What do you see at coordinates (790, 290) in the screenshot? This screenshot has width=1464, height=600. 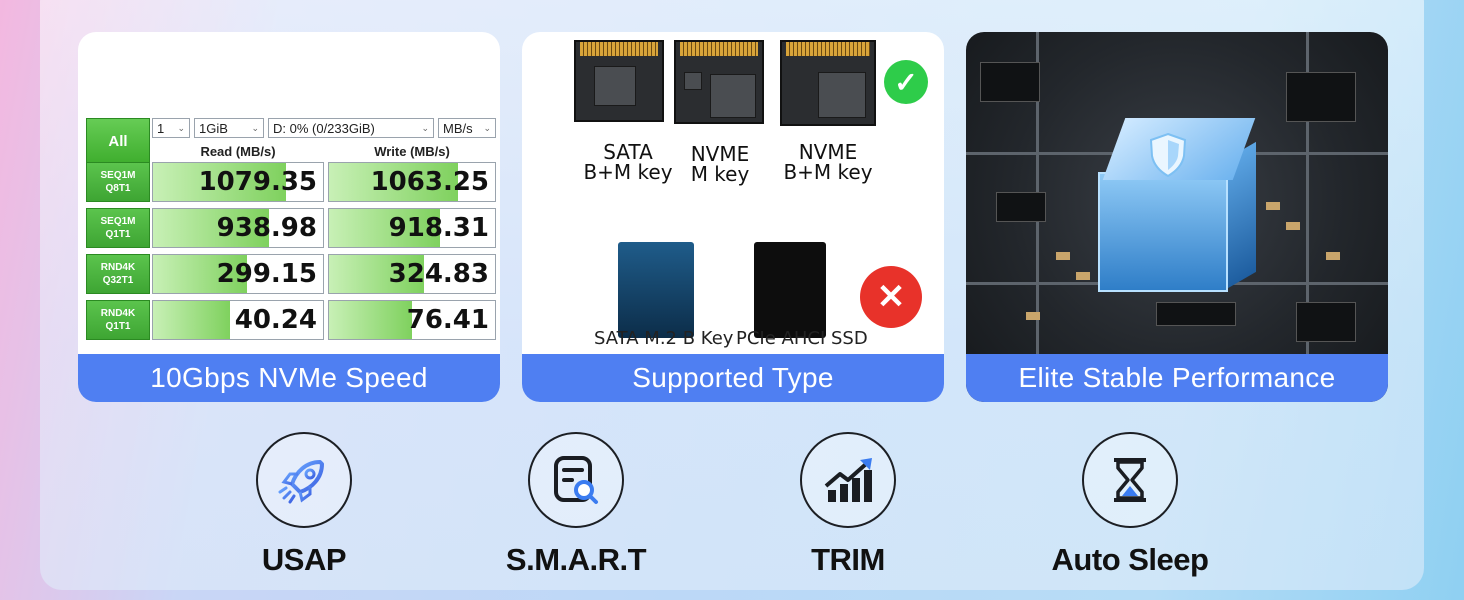 I see `pcie-ahci-ssd-image` at bounding box center [790, 290].